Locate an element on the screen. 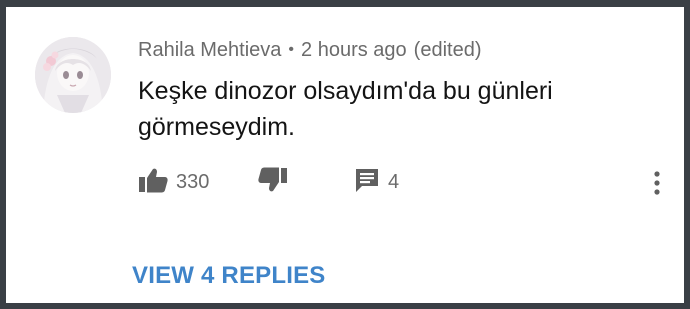  thumbs-up-icon is located at coordinates (153, 182).